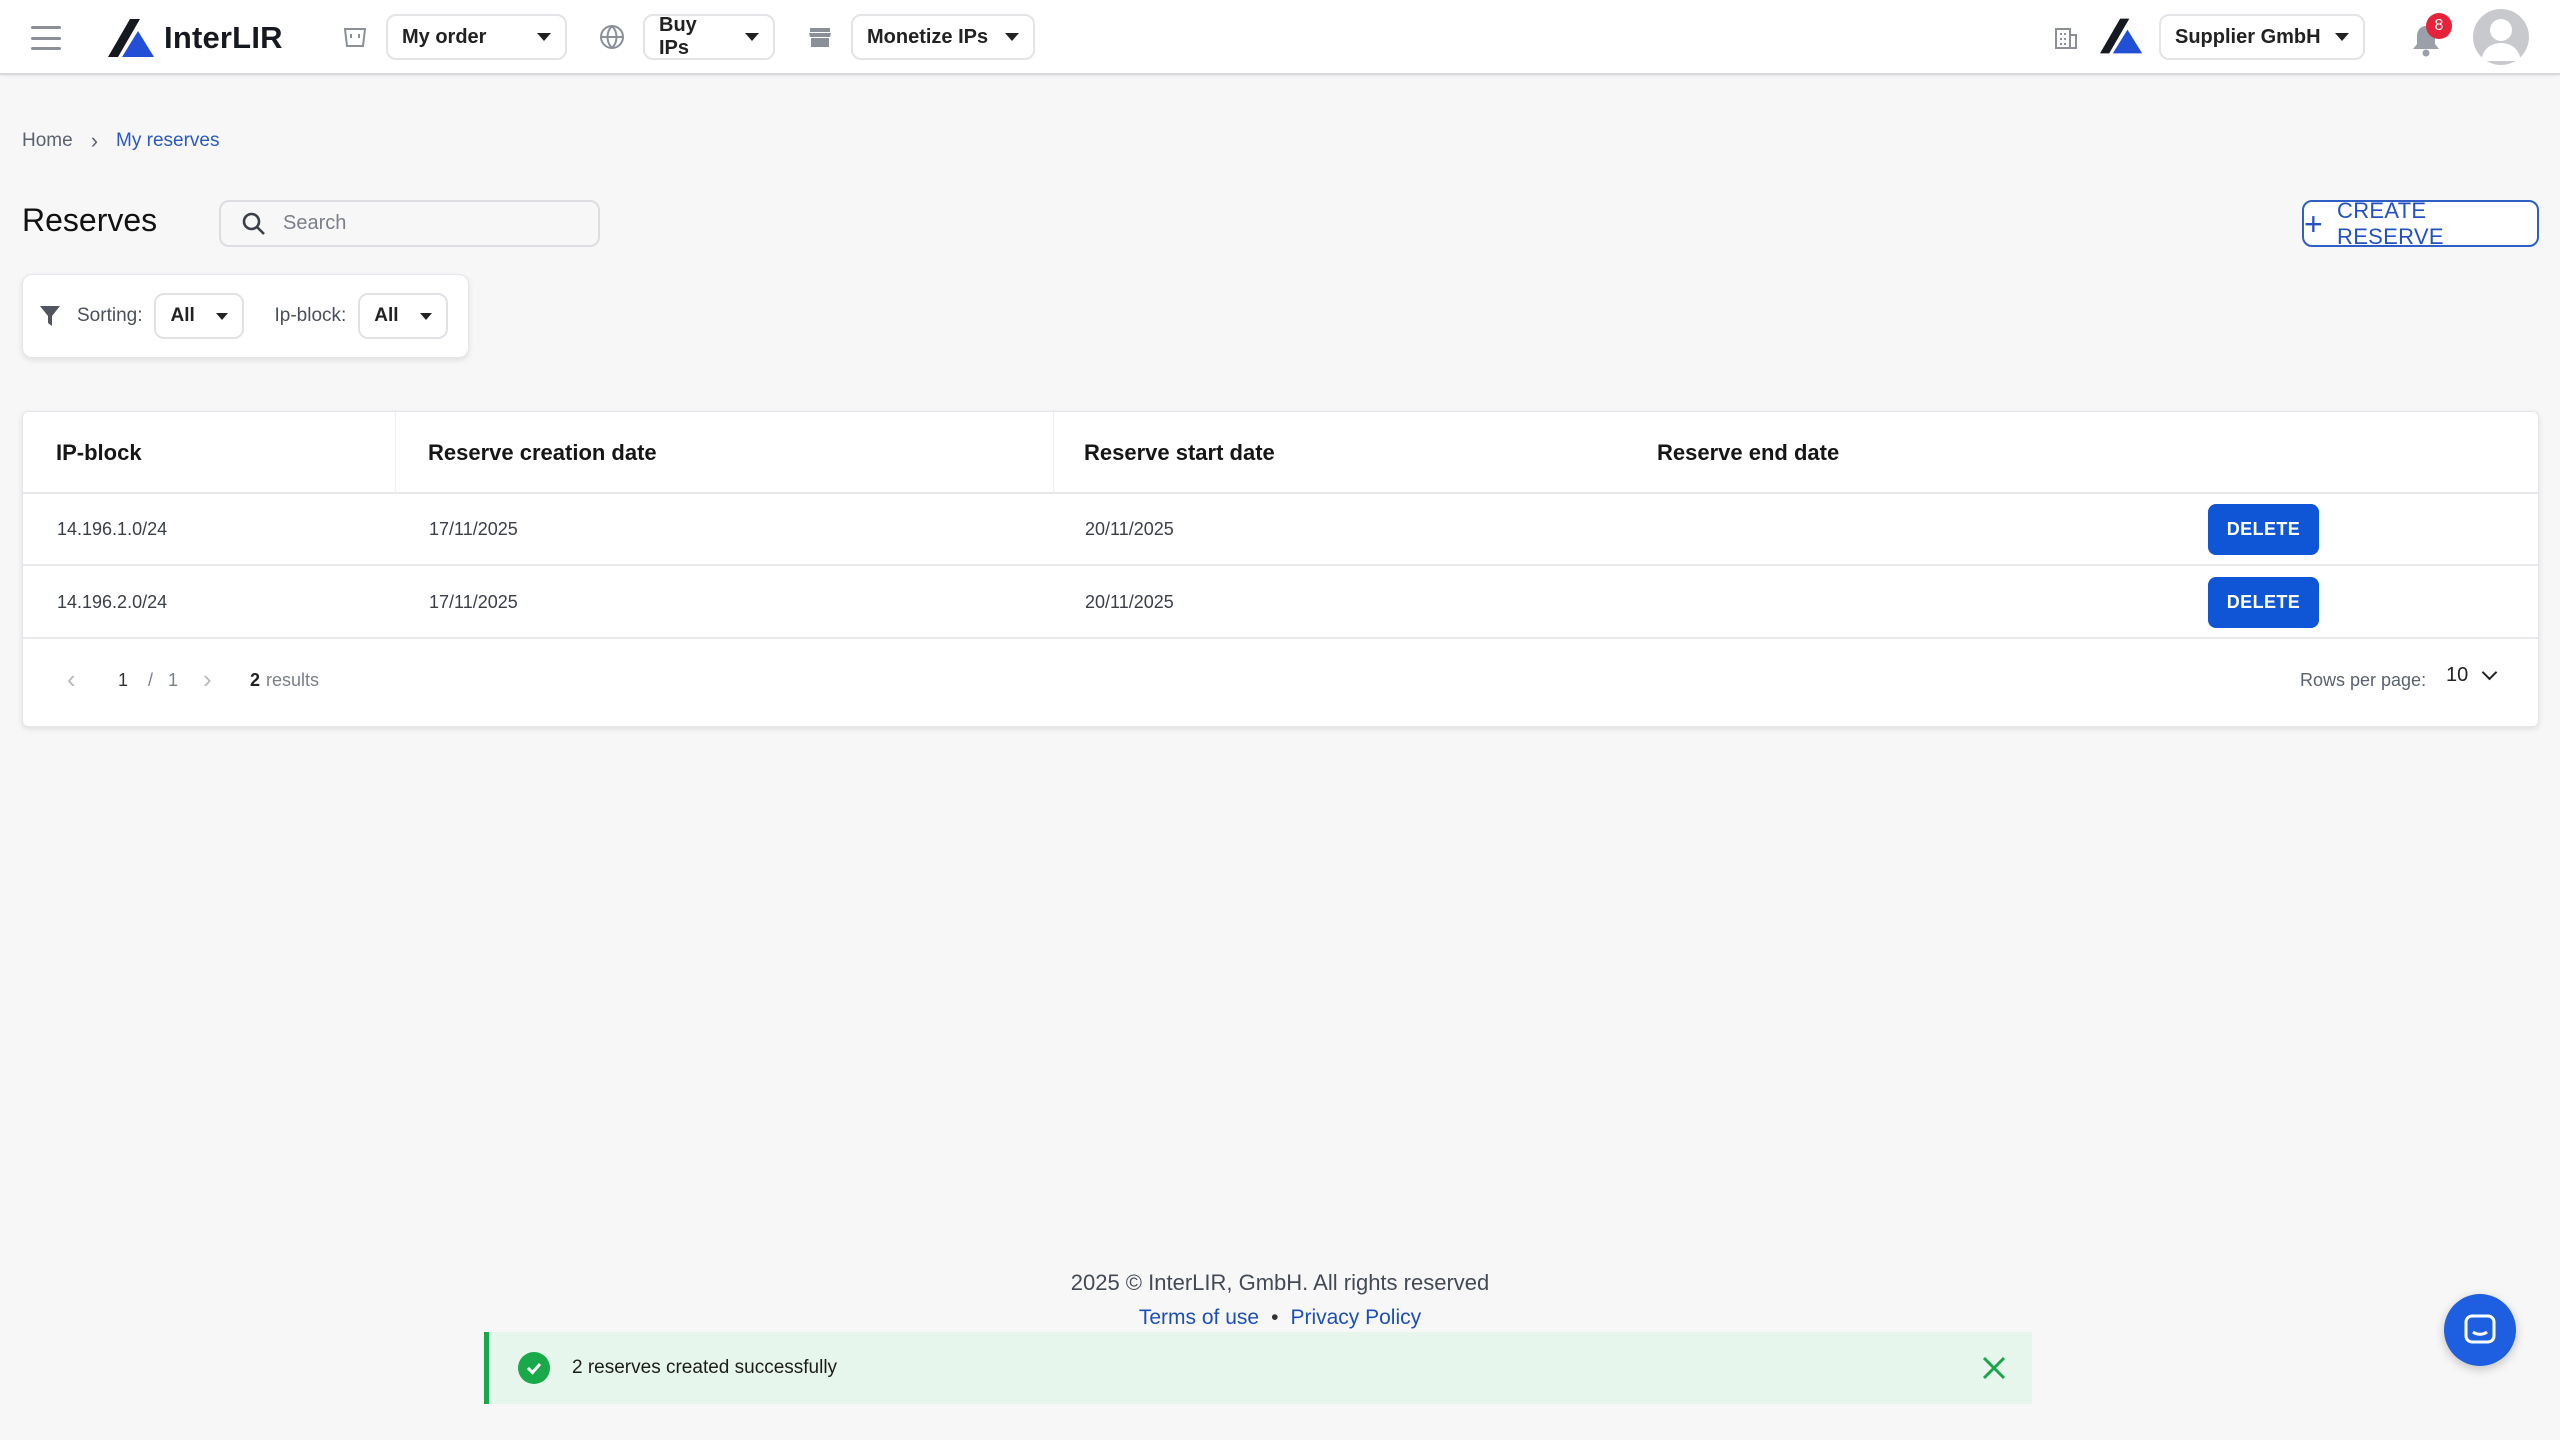 Image resolution: width=2560 pixels, height=1440 pixels. What do you see at coordinates (47, 141) in the screenshot?
I see `breadcrumb-home-link: Home` at bounding box center [47, 141].